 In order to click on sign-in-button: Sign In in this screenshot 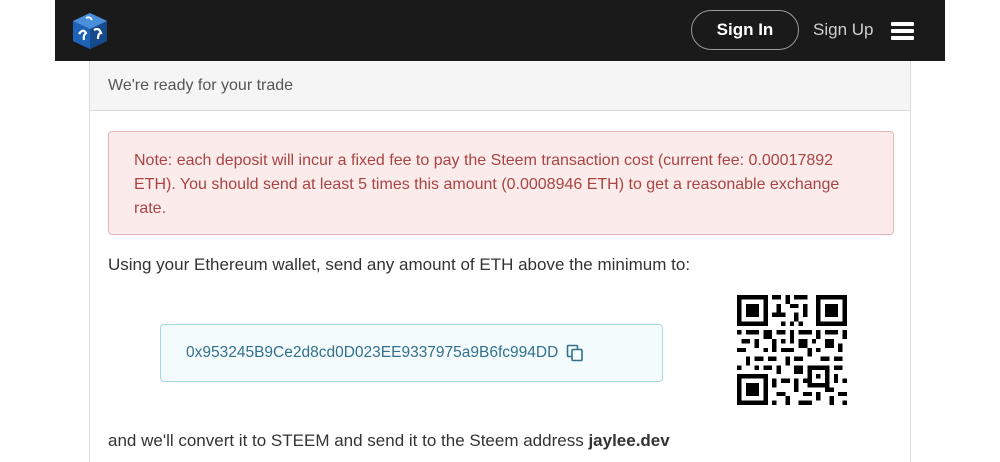, I will do `click(745, 30)`.